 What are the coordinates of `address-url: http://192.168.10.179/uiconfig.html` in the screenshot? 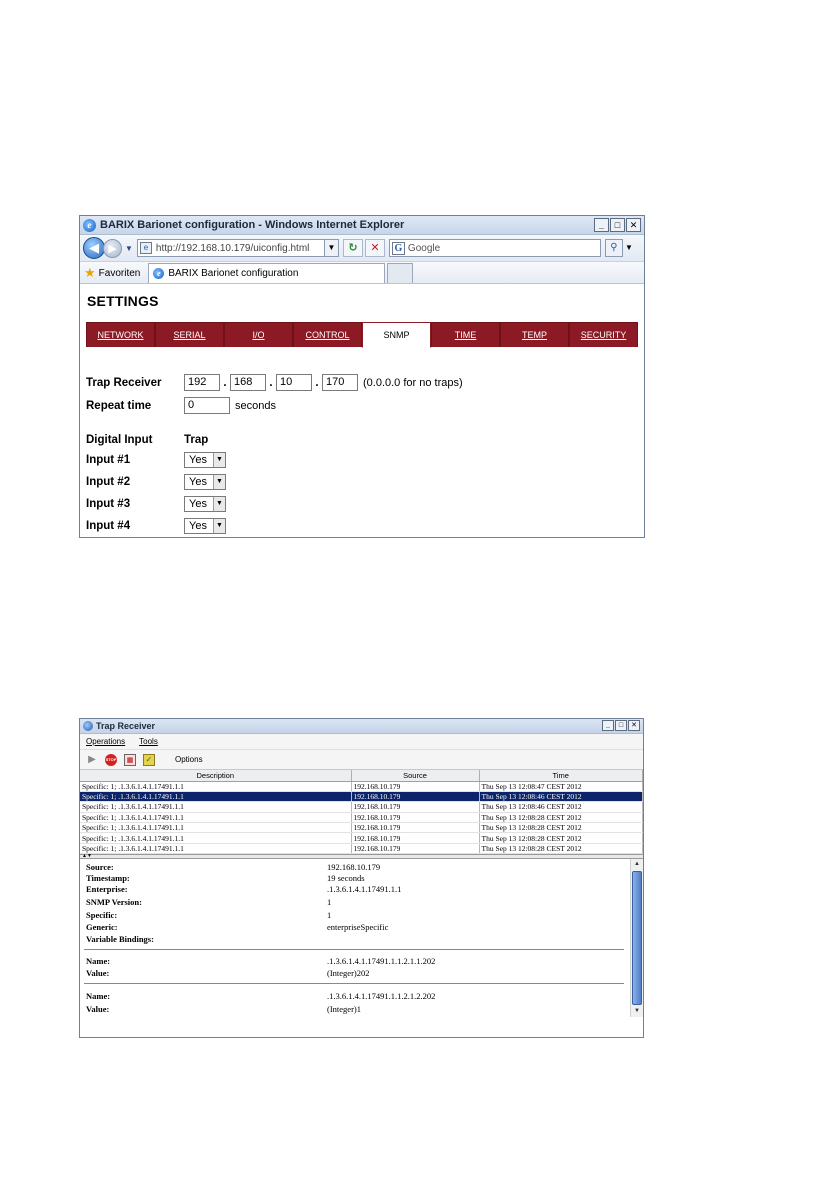 It's located at (232, 248).